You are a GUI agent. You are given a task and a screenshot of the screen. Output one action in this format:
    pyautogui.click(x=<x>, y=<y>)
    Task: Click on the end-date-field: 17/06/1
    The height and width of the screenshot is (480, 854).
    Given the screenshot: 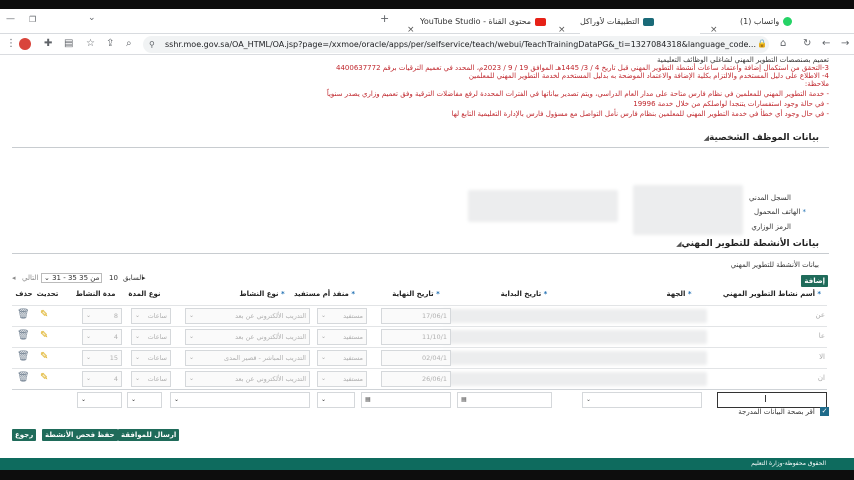 What is the action you would take?
    pyautogui.click(x=416, y=316)
    